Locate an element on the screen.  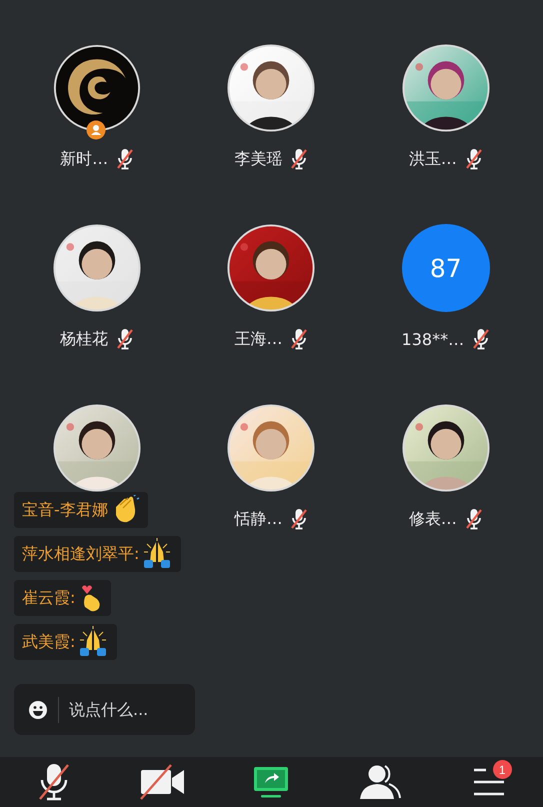
menu-icon is located at coordinates (489, 782).